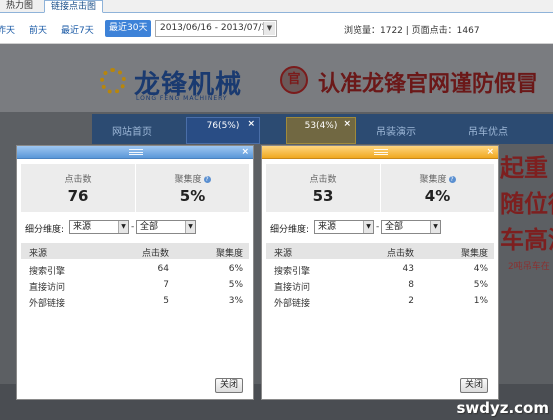 The height and width of the screenshot is (420, 553). What do you see at coordinates (412, 31) in the screenshot?
I see `page-stats: 浏览量：1722 | 页面点击：1467` at bounding box center [412, 31].